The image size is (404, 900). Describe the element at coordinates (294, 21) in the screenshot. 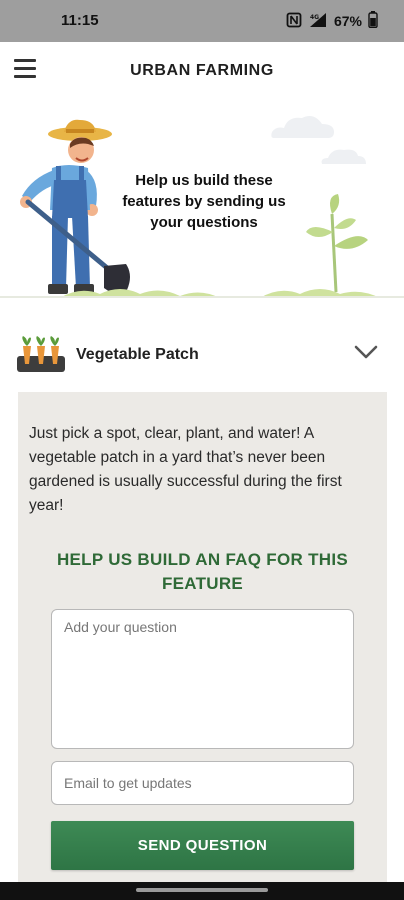

I see `nfc-icon` at that location.